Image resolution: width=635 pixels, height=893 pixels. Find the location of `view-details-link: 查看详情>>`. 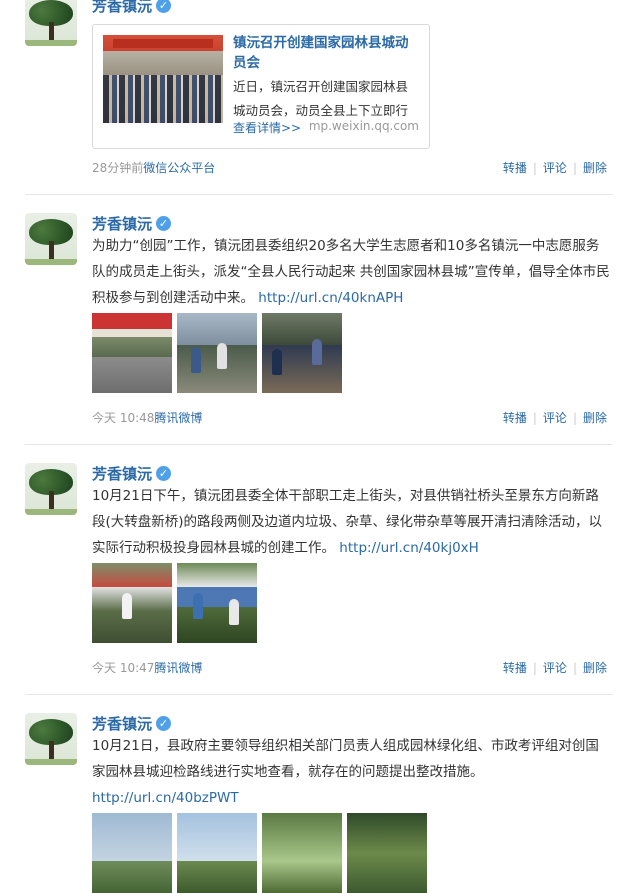

view-details-link: 查看详情>> is located at coordinates (267, 127).